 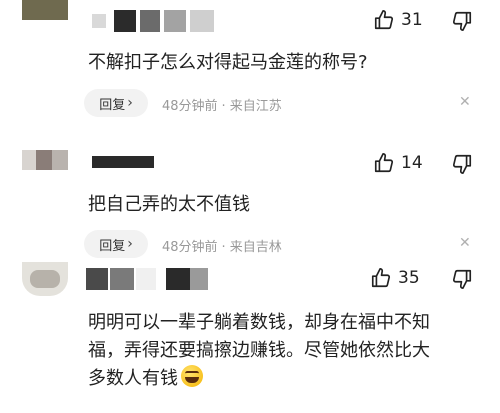 What do you see at coordinates (395, 278) in the screenshot?
I see `like-button: 35` at bounding box center [395, 278].